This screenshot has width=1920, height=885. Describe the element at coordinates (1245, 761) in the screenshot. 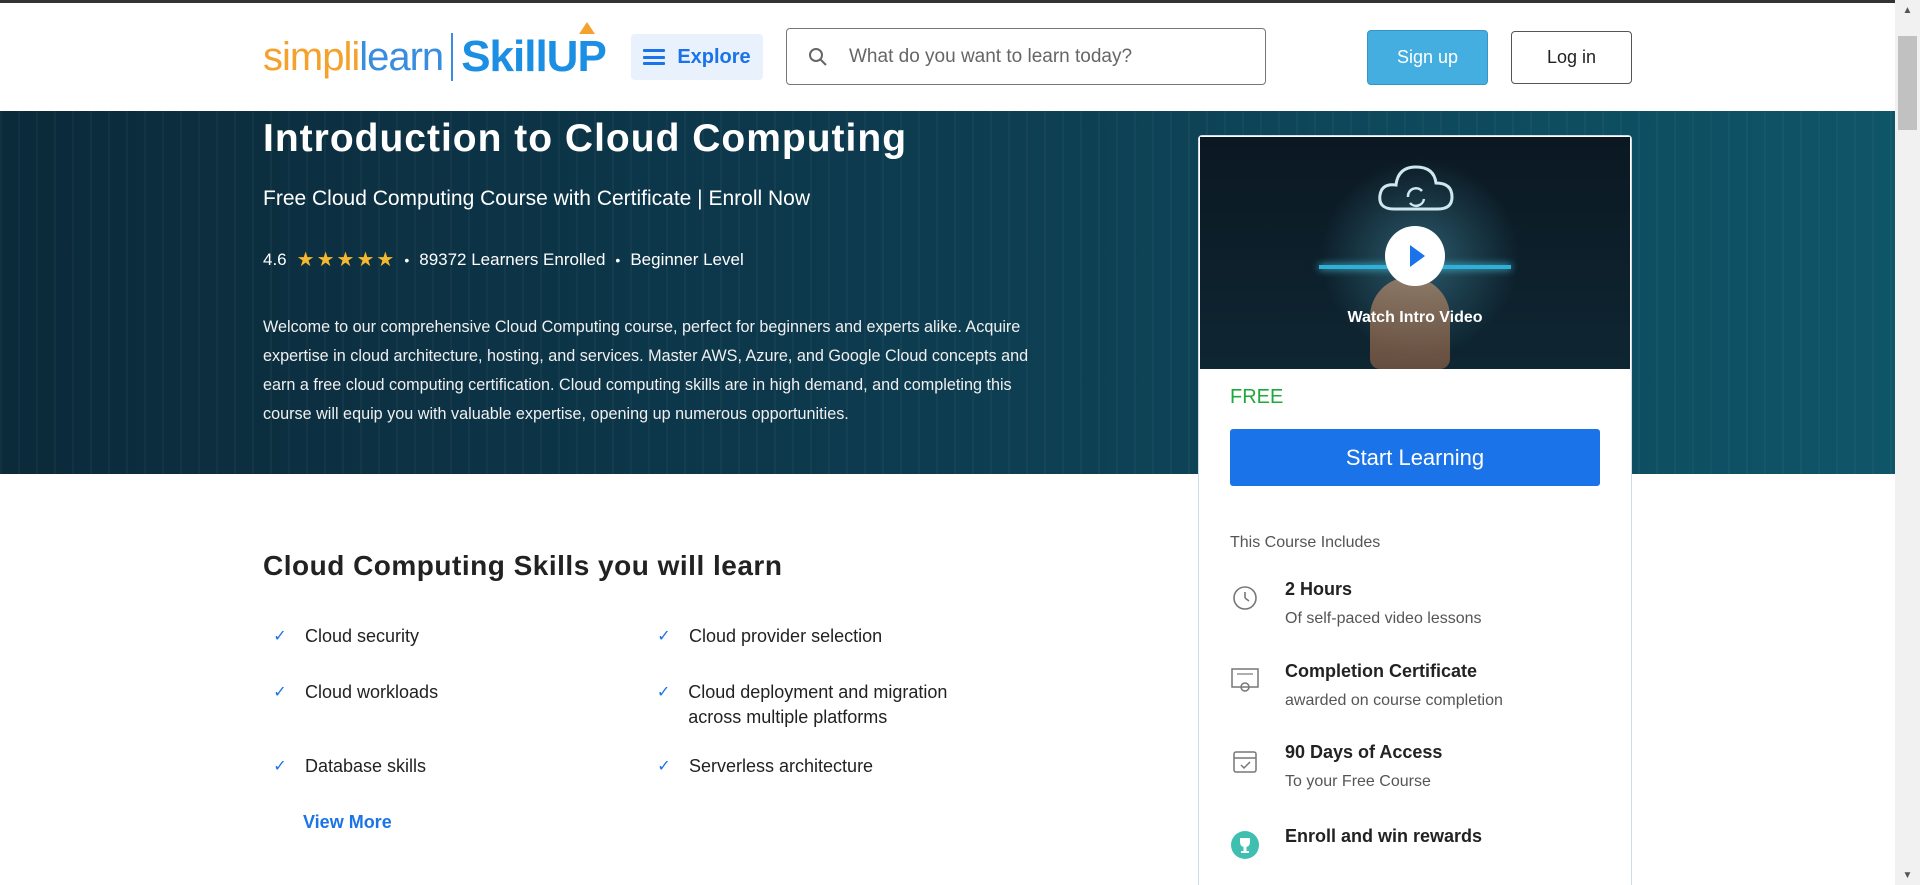

I see `calendar-icon` at that location.